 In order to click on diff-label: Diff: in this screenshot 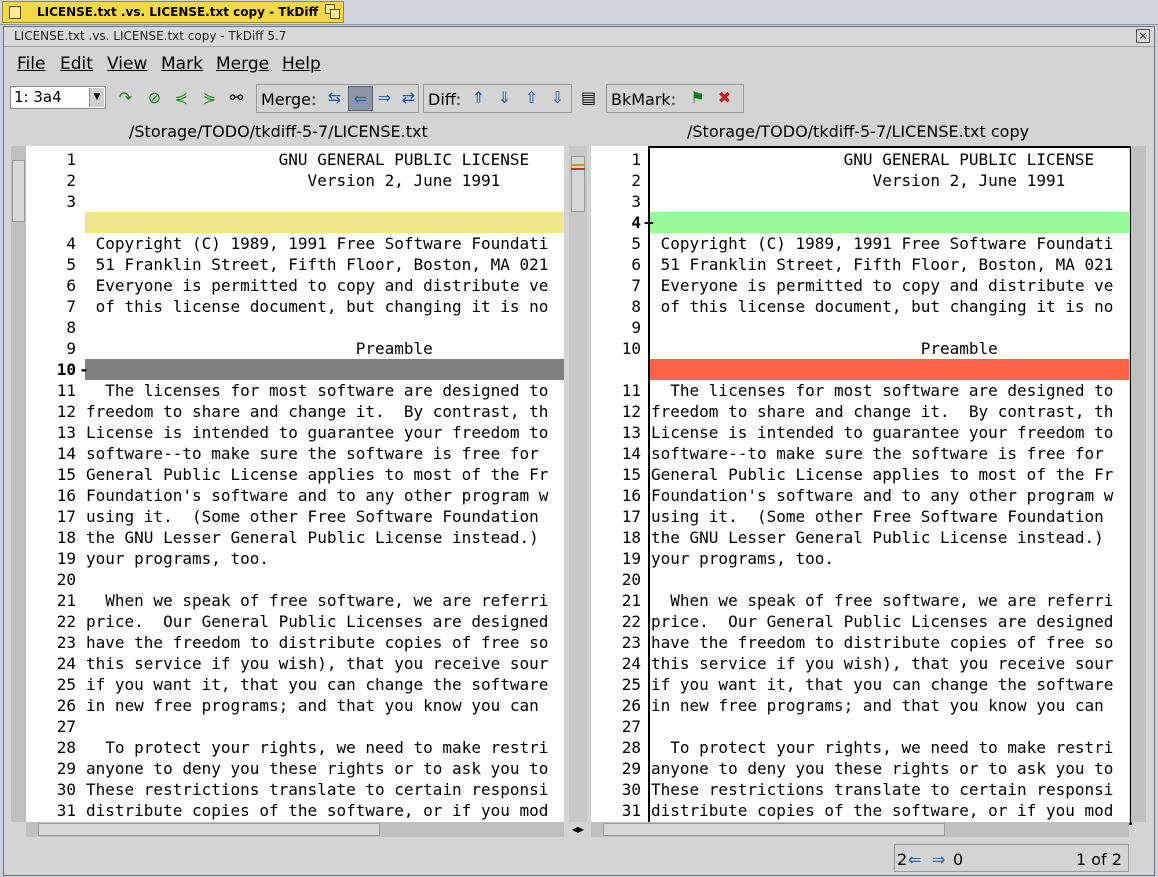, I will do `click(445, 99)`.